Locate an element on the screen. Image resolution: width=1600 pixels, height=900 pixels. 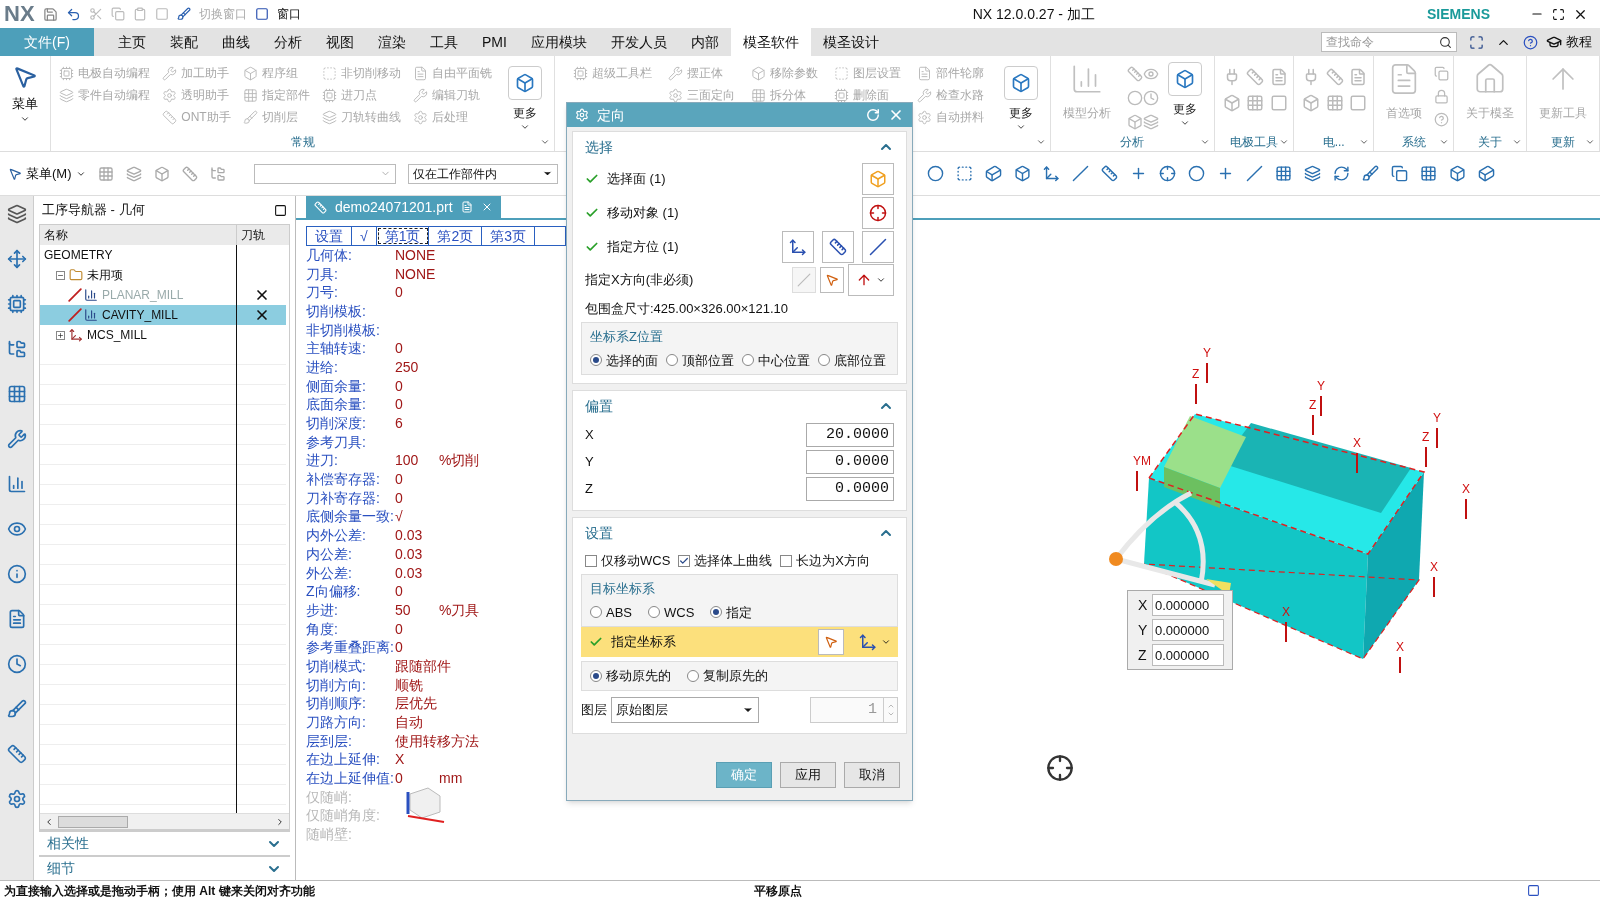
tree-label: 未用项 is located at coordinates (105, 275).